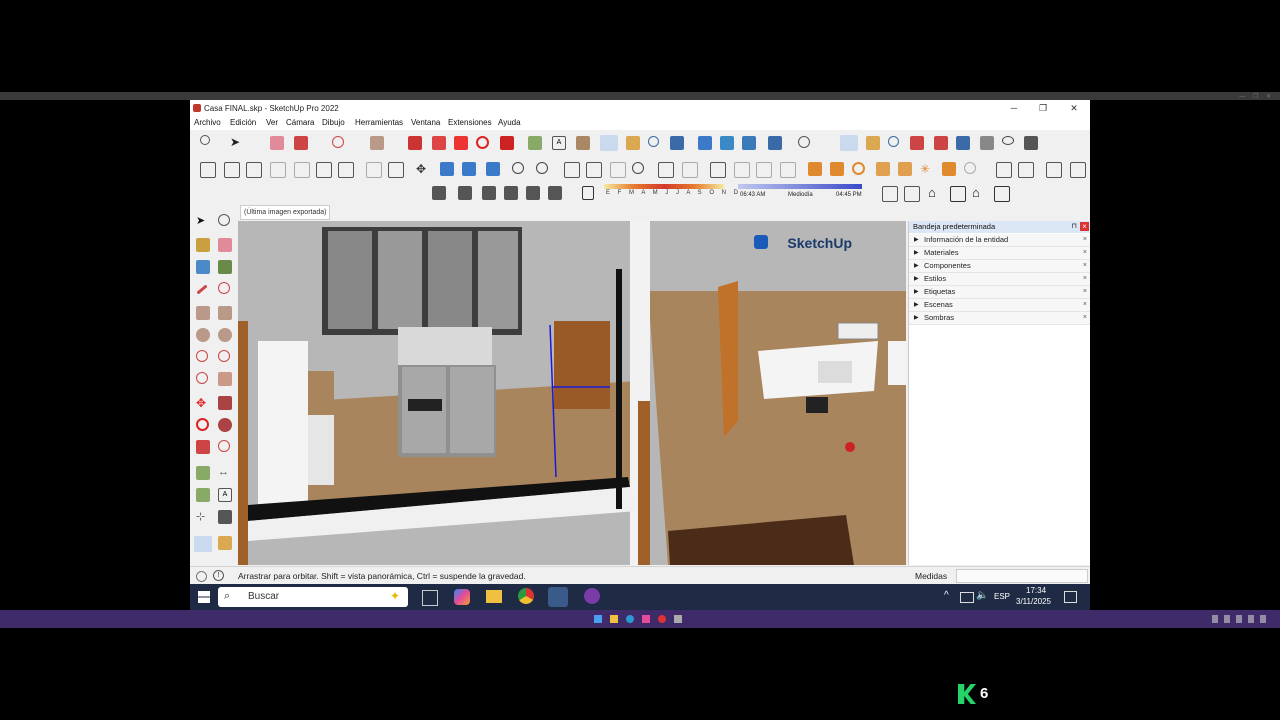  What do you see at coordinates (225, 379) in the screenshot?
I see `pie-left-icon` at bounding box center [225, 379].